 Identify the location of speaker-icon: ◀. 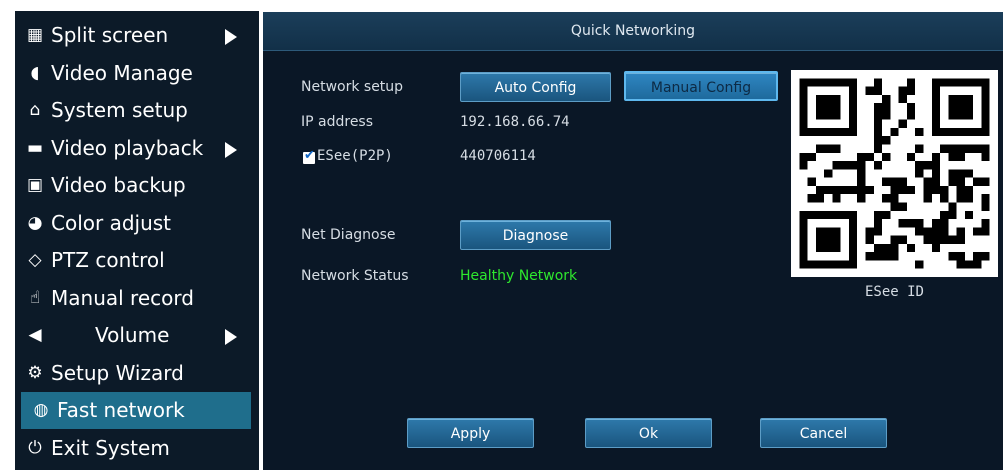
(35, 335).